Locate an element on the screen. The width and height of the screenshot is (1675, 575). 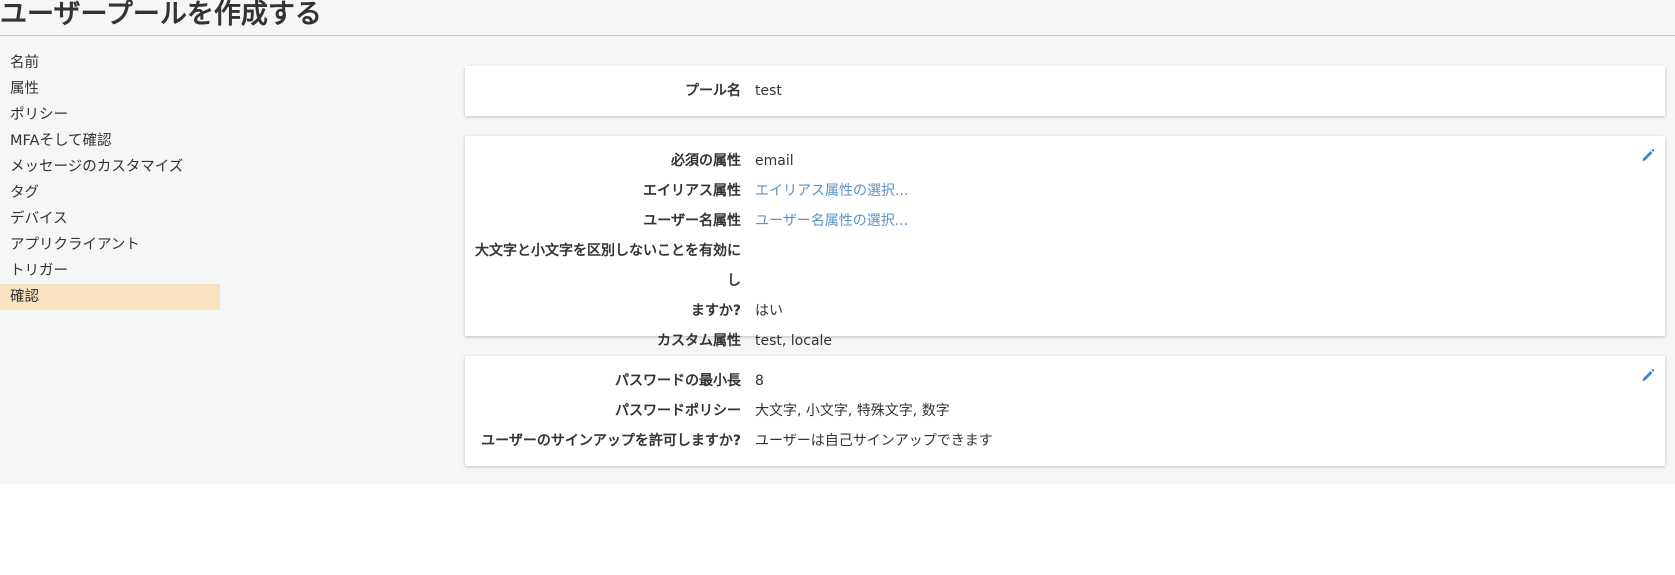
sidebar-item-mfa-verification: MFAそして確認 is located at coordinates (110, 141).